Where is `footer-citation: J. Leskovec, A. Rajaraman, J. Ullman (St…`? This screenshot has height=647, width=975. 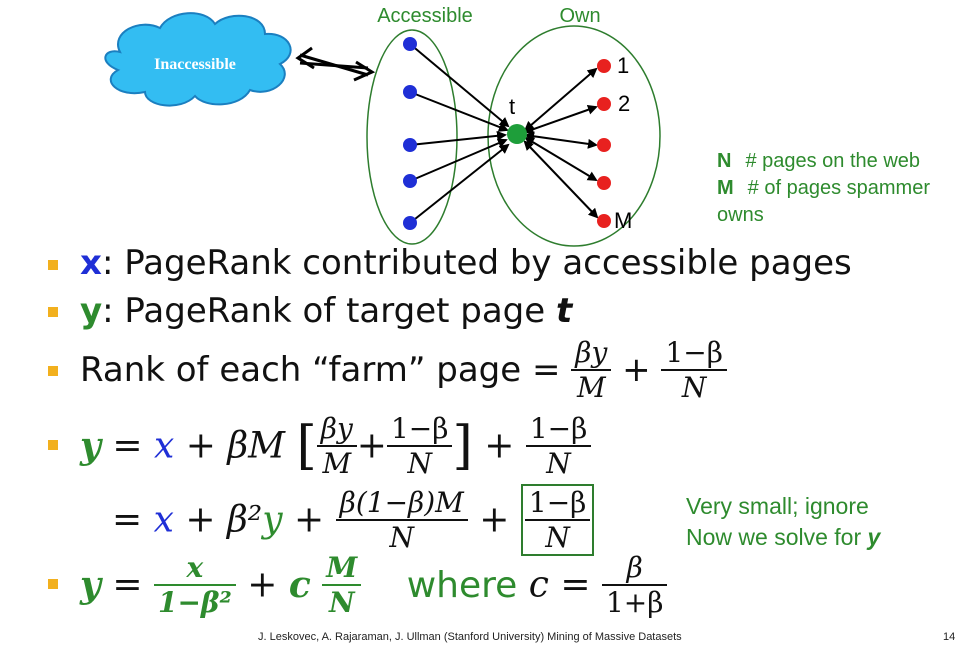
footer-citation: J. Leskovec, A. Rajaraman, J. Ullman (St… is located at coordinates (470, 637).